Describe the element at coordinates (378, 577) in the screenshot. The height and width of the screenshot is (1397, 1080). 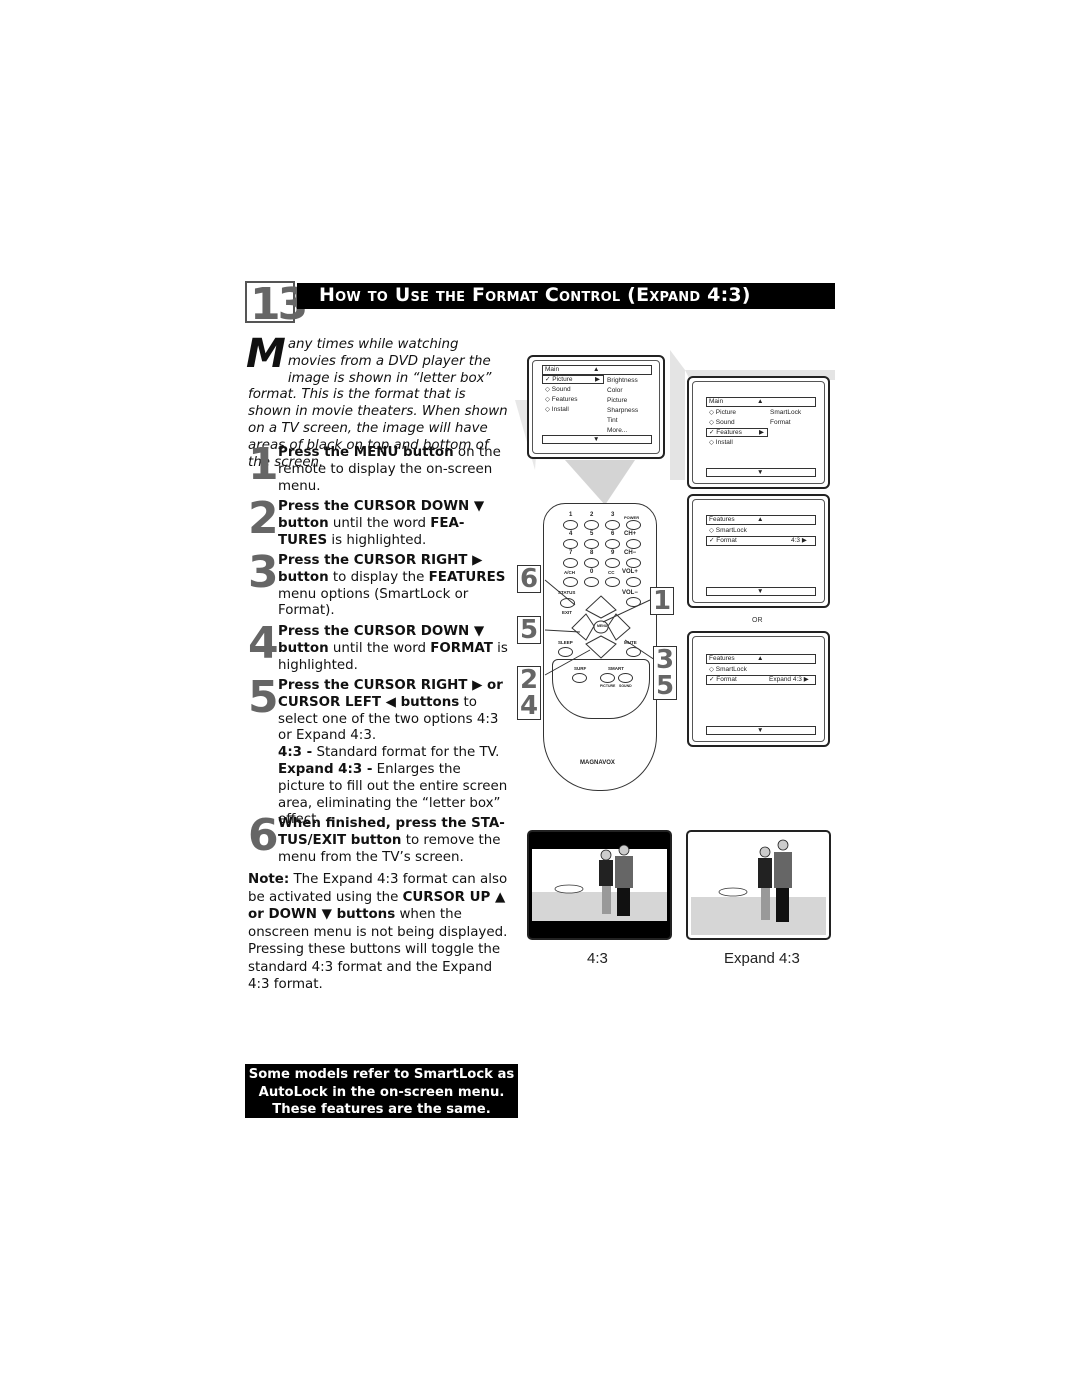
I see `step-text: to display the` at that location.